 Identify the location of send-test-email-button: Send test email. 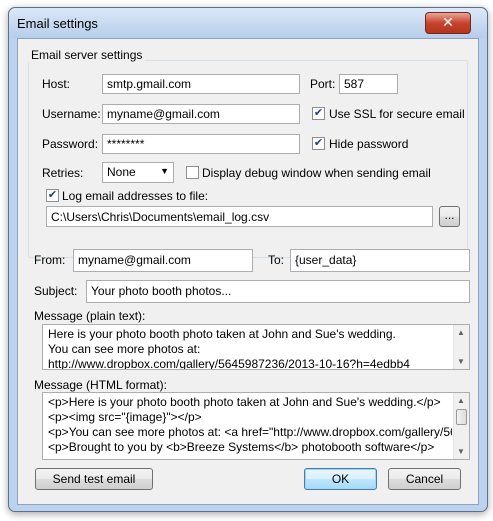
(94, 479).